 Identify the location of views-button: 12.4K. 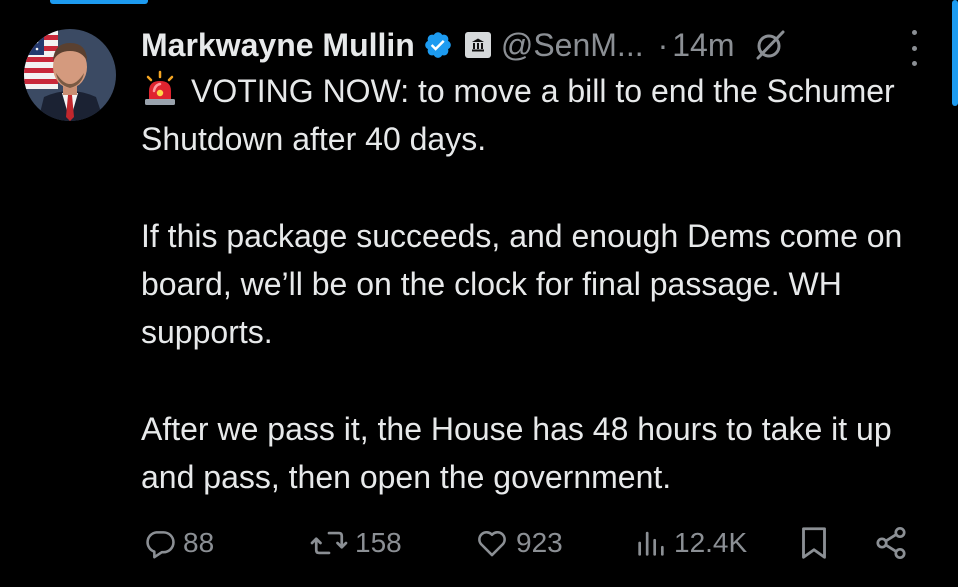
(690, 543).